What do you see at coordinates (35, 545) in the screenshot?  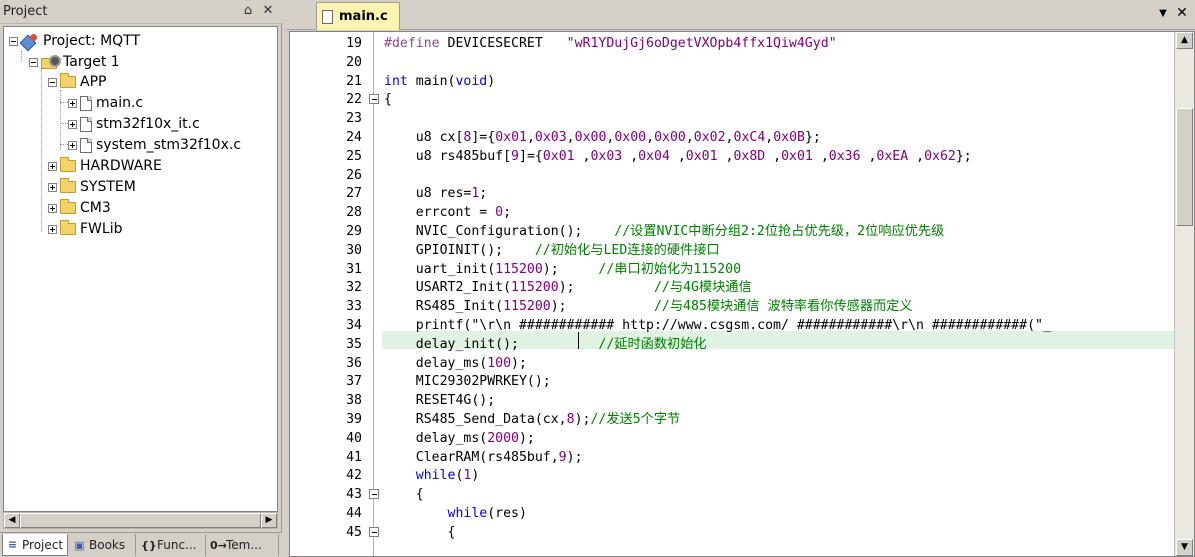 I see `tab-project: ≡ Project` at bounding box center [35, 545].